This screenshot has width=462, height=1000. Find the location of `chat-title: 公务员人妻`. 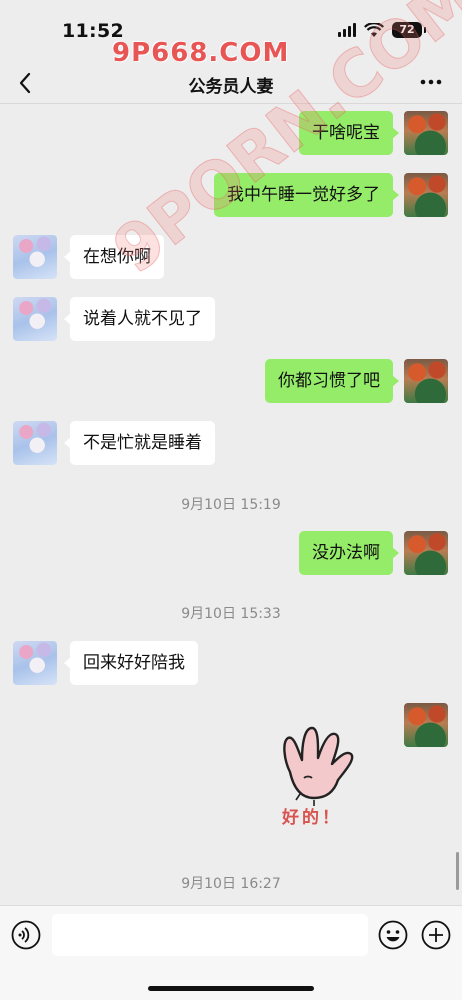

chat-title: 公务员人妻 is located at coordinates (231, 87).